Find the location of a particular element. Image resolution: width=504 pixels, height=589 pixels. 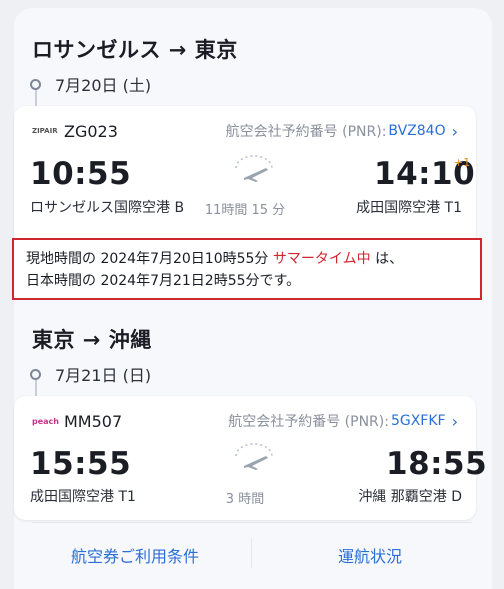

flight-header-1: ZIPAIR ZG023 航空会社予約番号 (PNR): BVZ84O › is located at coordinates (245, 131).